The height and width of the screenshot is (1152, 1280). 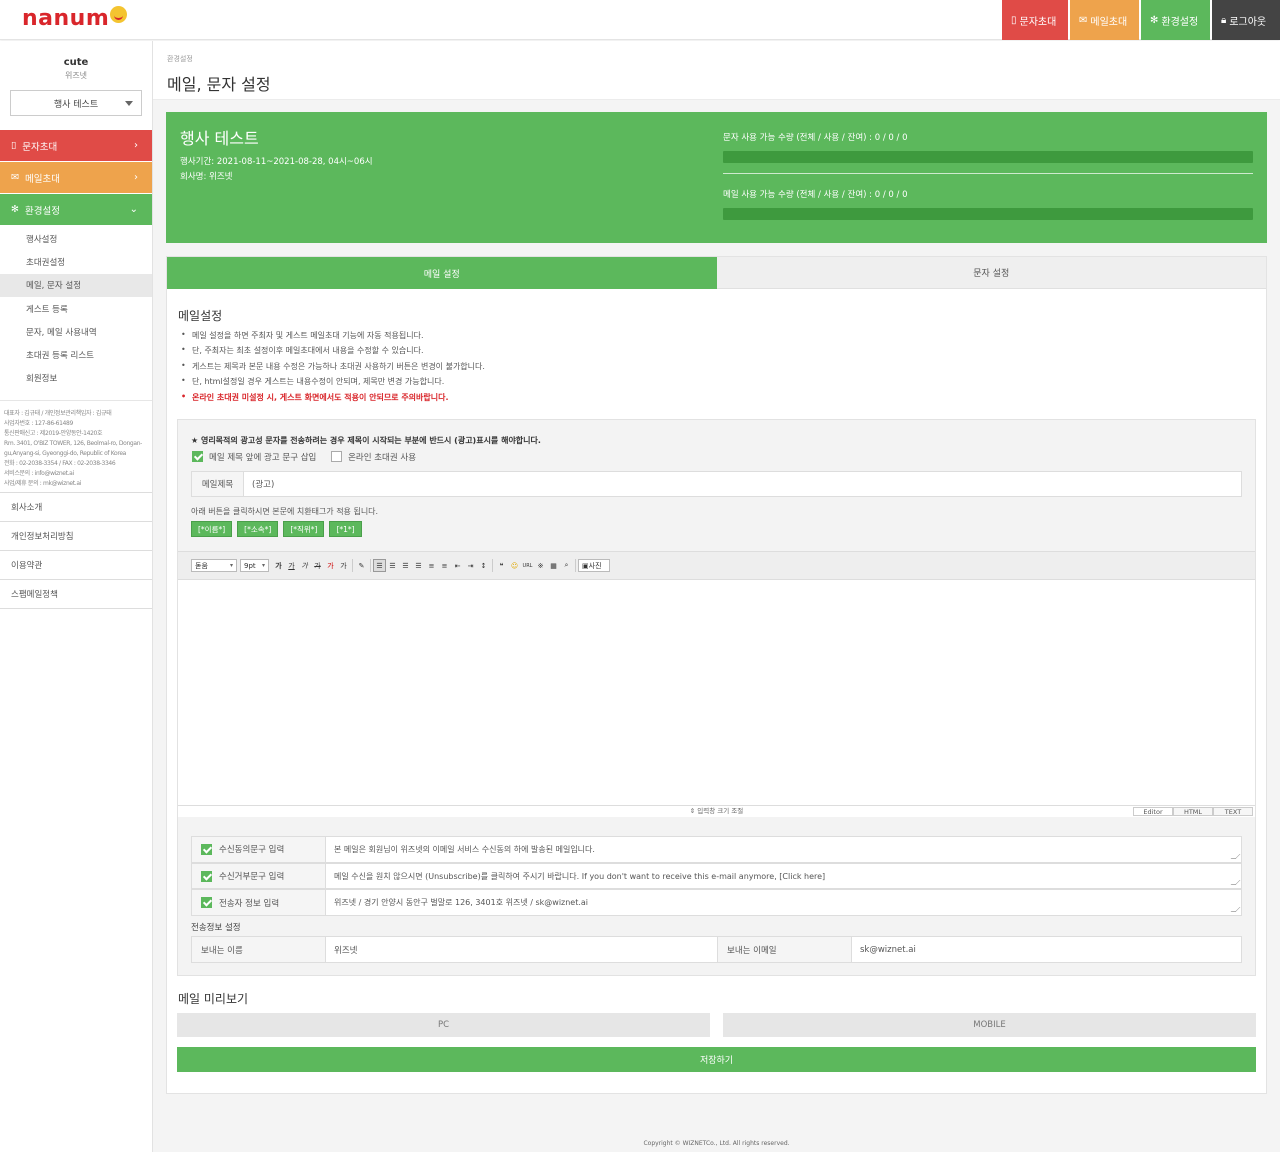 I want to click on font-family-select: 돋움 ▾, so click(x=214, y=565).